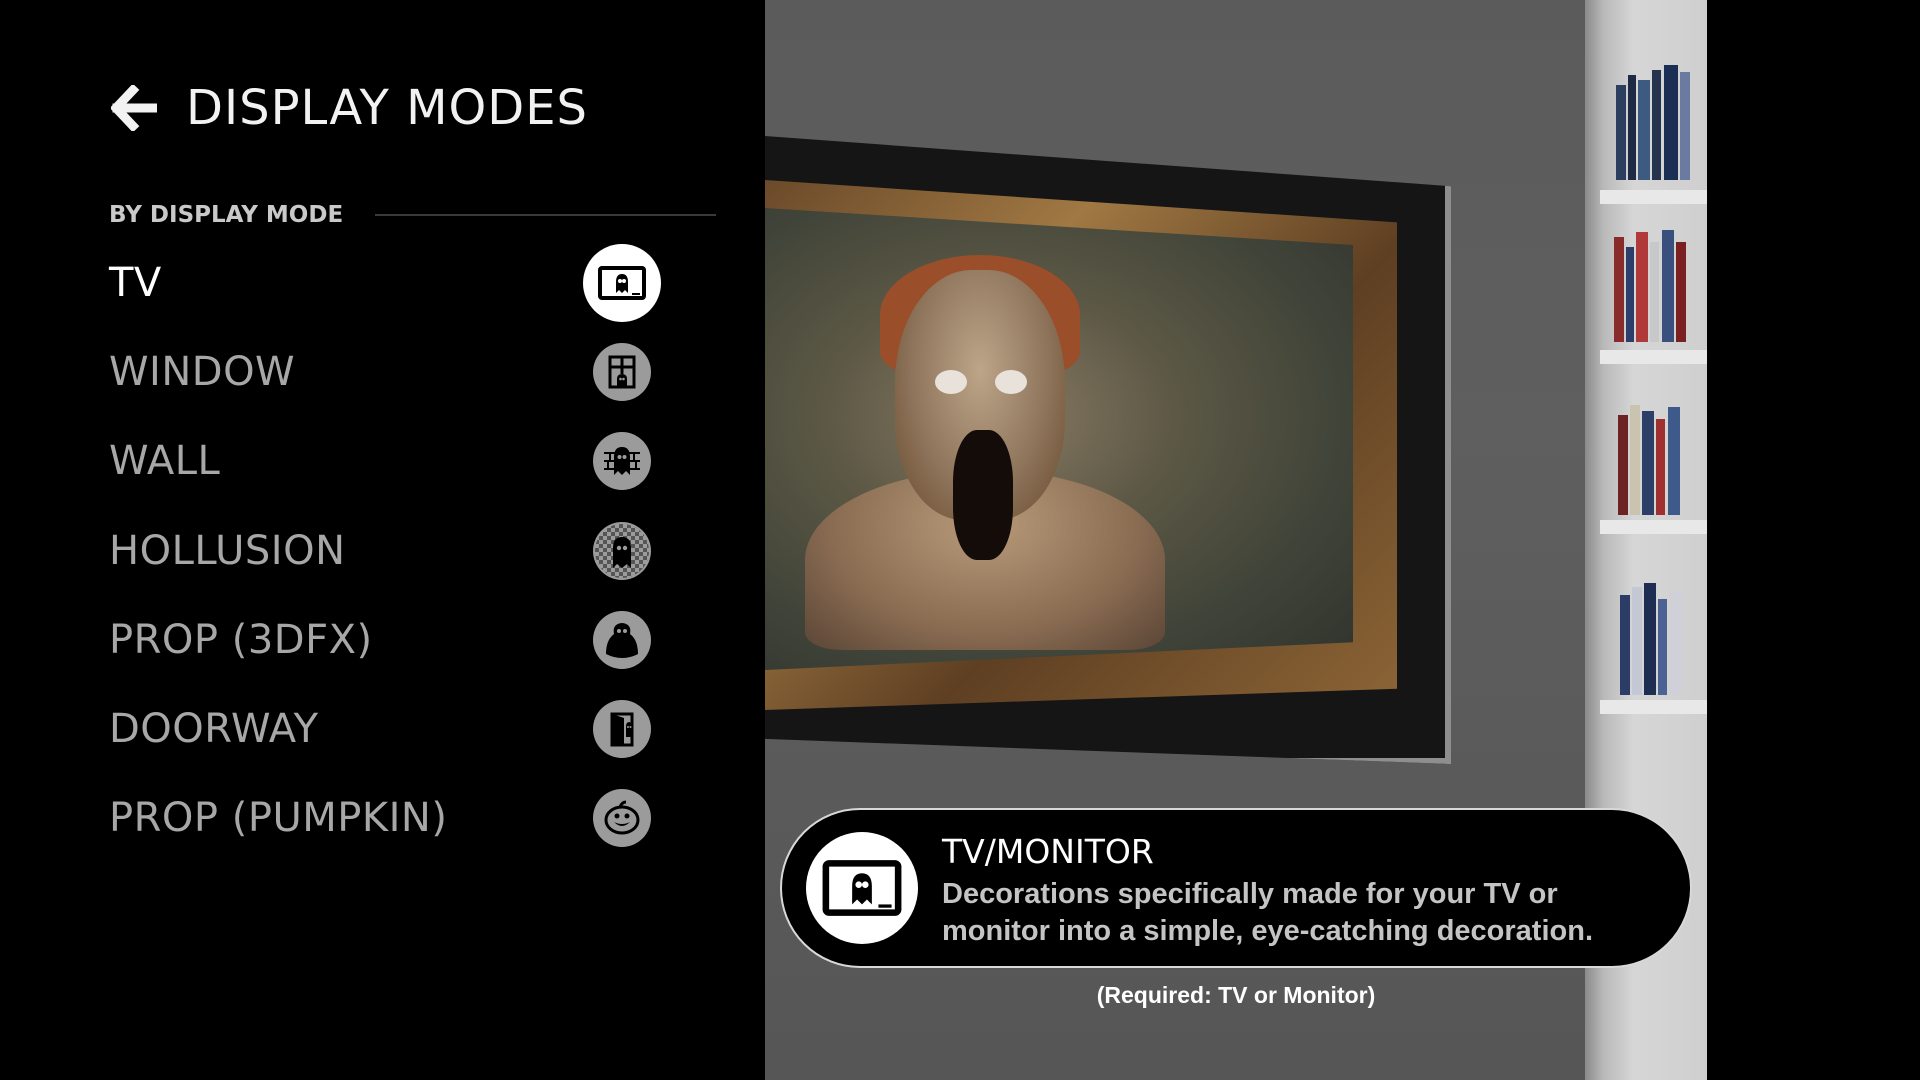  What do you see at coordinates (165, 461) in the screenshot?
I see `mode-label: WALL` at bounding box center [165, 461].